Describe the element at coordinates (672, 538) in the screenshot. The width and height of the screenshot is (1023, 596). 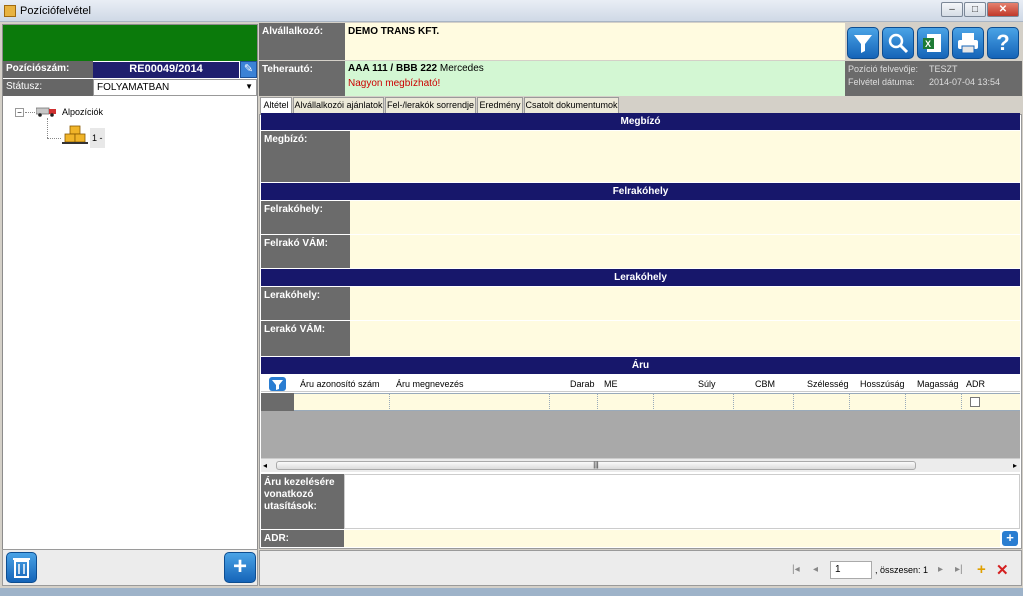
I see `adr-field` at that location.